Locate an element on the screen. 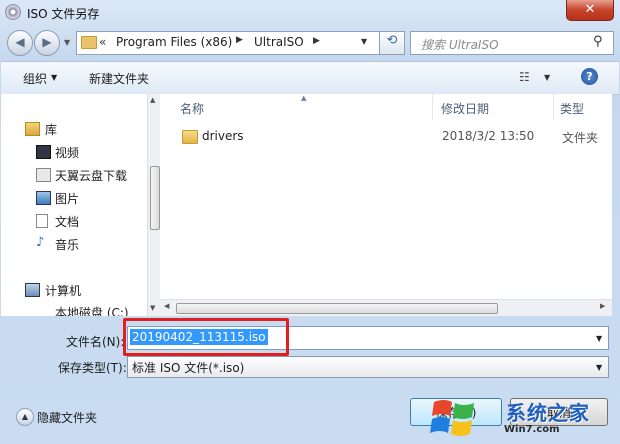 Image resolution: width=620 pixels, height=444 pixels. sidebar-item-pictures: 图片 is located at coordinates (58, 198).